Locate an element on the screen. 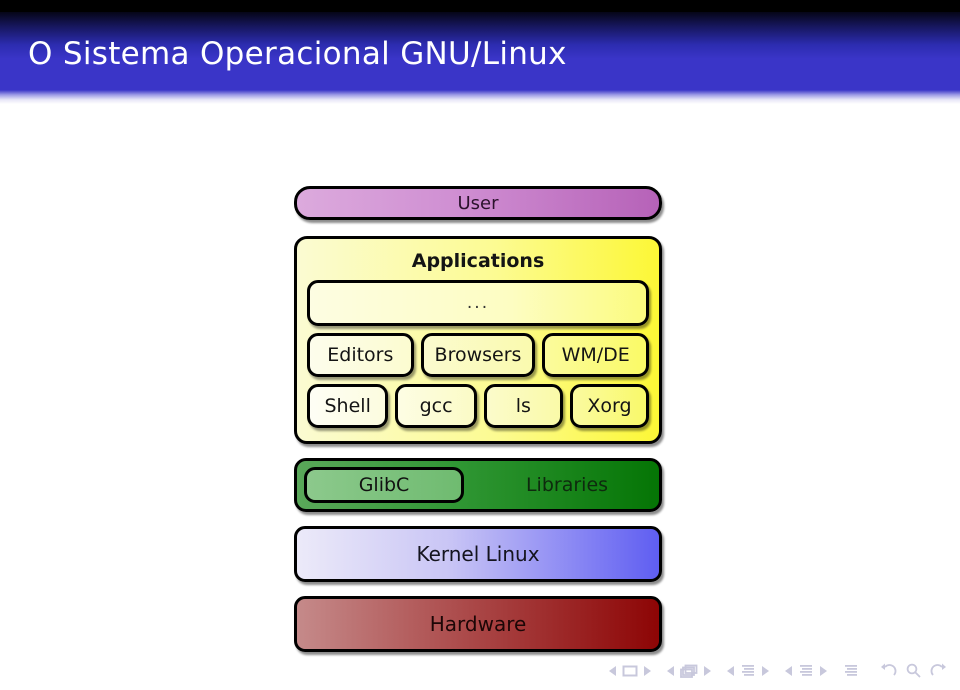 This screenshot has width=960, height=690. next-frame-icon is located at coordinates (707, 670).